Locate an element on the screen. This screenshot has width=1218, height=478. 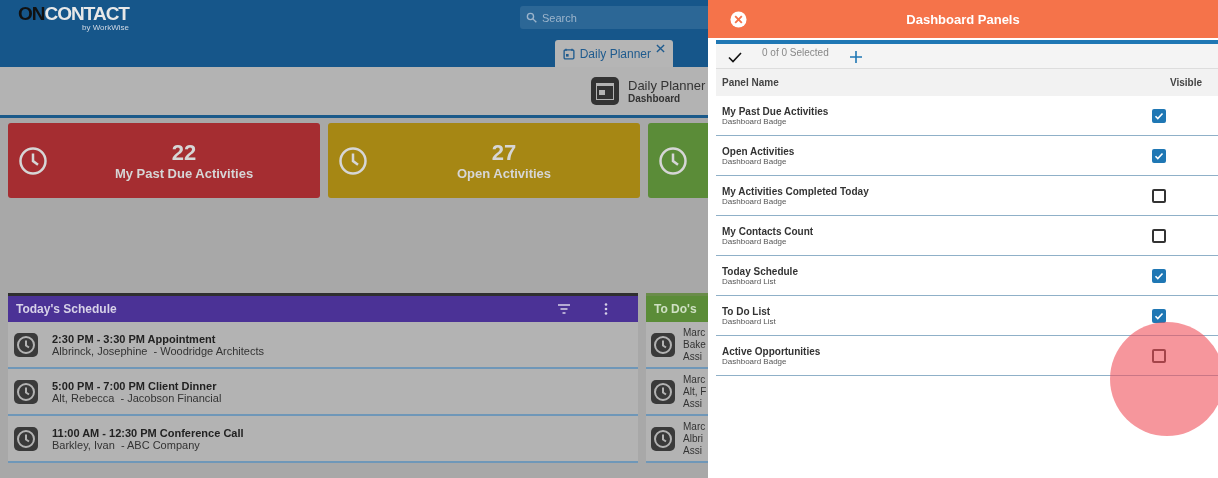
panel-name: My Contacts Count is located at coordinates (768, 231).